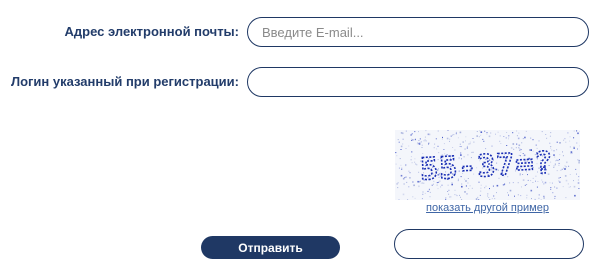 The height and width of the screenshot is (277, 600). What do you see at coordinates (489, 244) in the screenshot?
I see `captcha-answer-input` at bounding box center [489, 244].